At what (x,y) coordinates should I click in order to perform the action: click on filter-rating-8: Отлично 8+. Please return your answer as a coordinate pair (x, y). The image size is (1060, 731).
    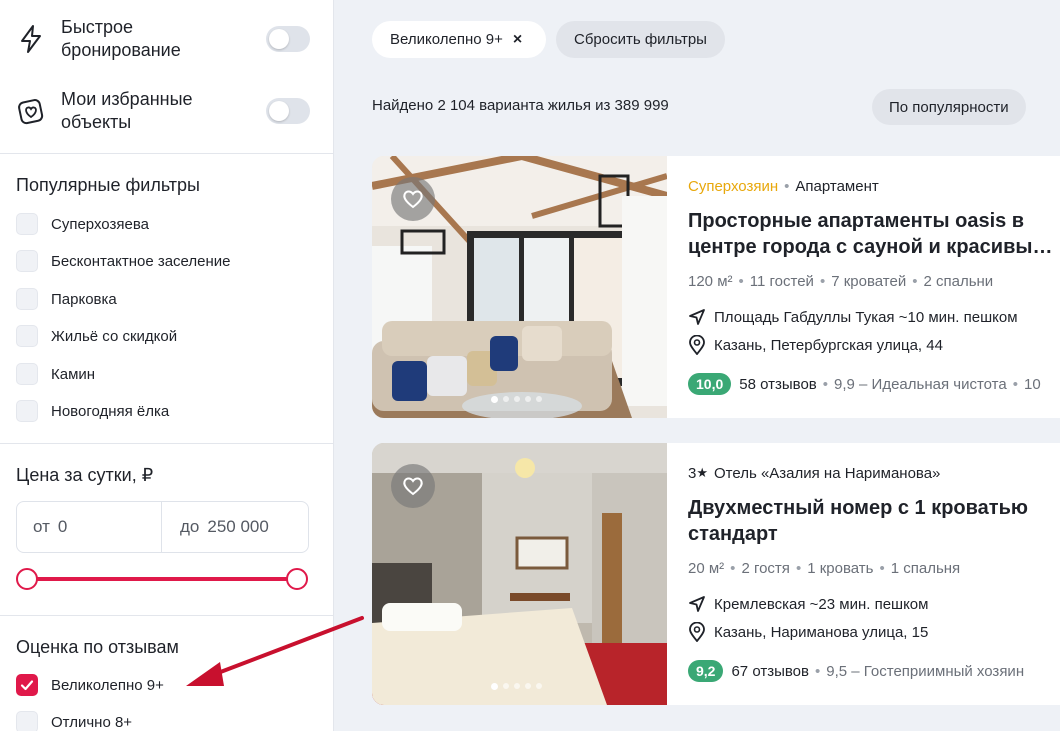
    Looking at the image, I should click on (74, 720).